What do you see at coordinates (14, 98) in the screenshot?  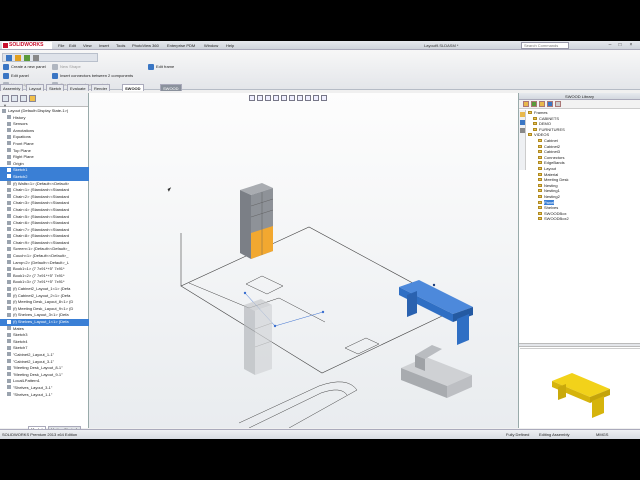 I see `property-manager-icon` at bounding box center [14, 98].